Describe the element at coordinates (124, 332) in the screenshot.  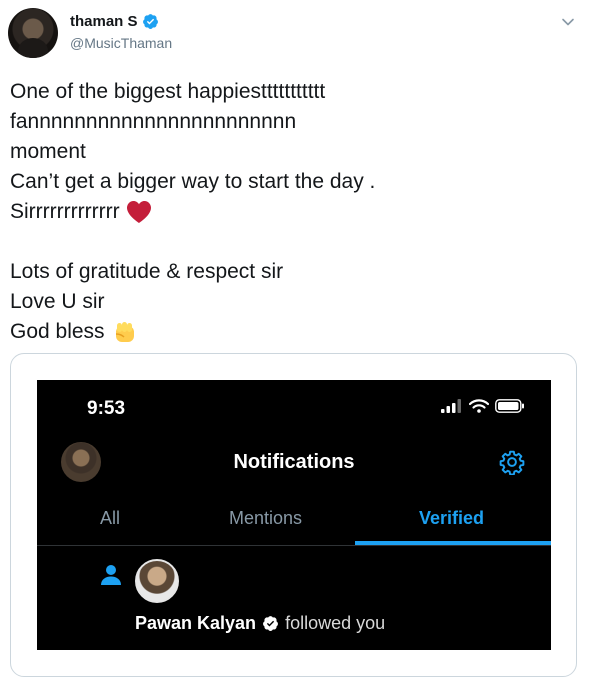
I see `raised-fist-icon` at that location.